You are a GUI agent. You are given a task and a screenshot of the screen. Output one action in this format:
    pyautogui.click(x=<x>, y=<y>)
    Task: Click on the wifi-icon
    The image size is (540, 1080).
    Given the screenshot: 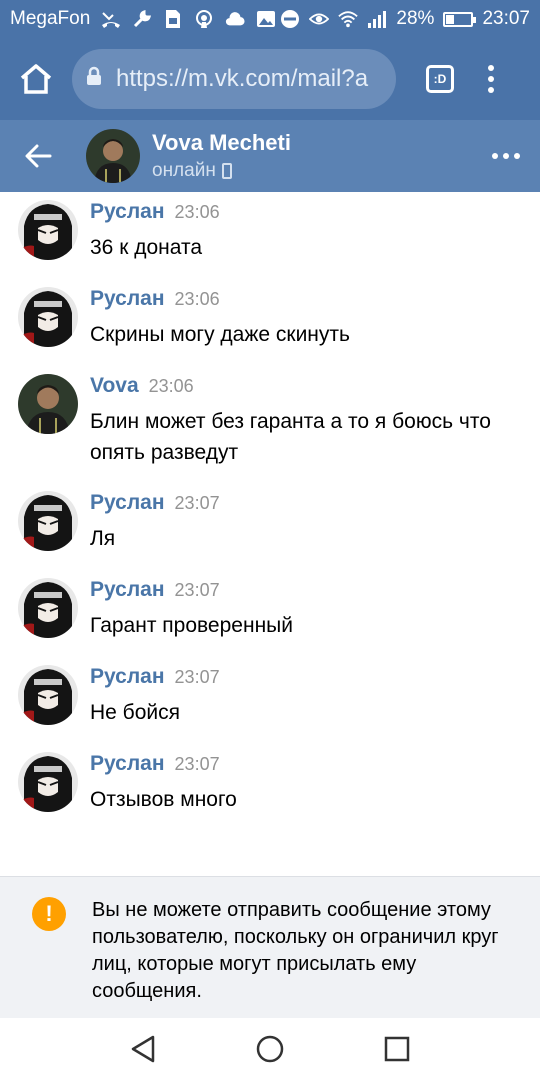 What is the action you would take?
    pyautogui.click(x=348, y=19)
    